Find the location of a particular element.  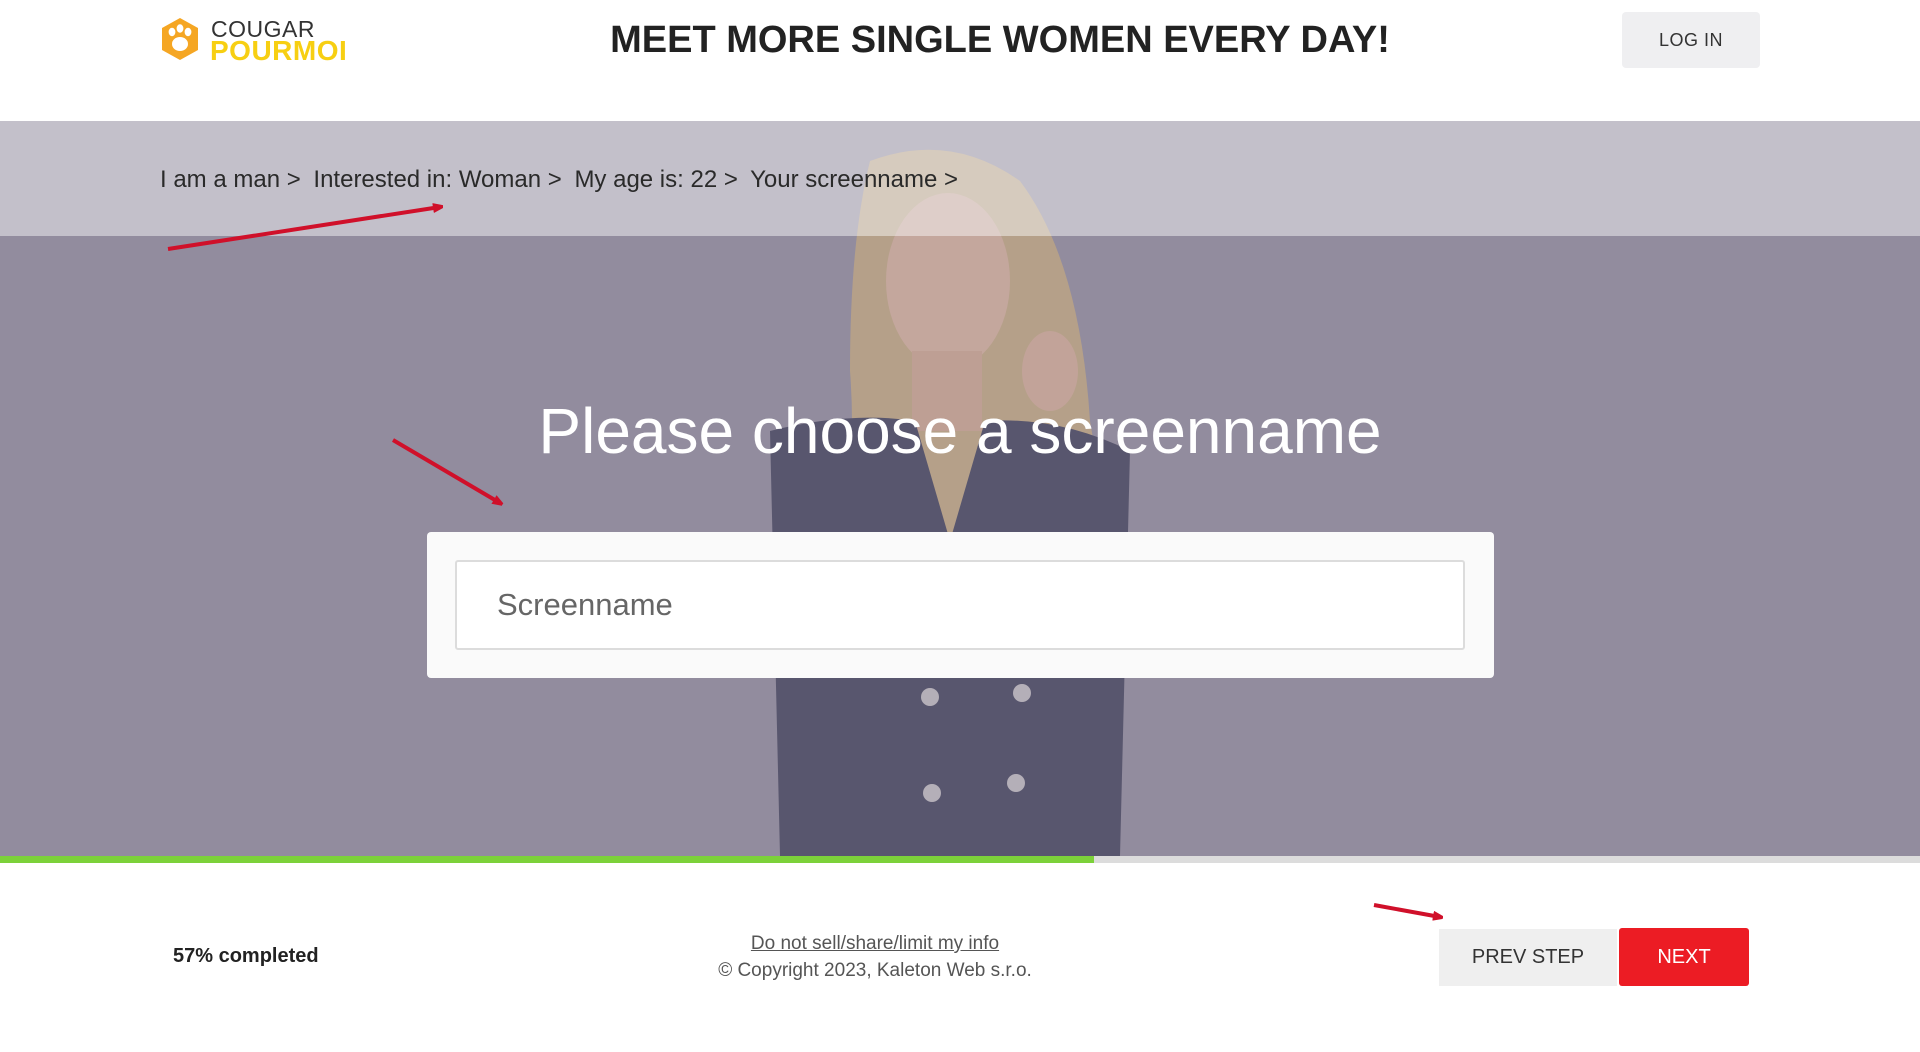

progress-label: 57% completed is located at coordinates (246, 956).